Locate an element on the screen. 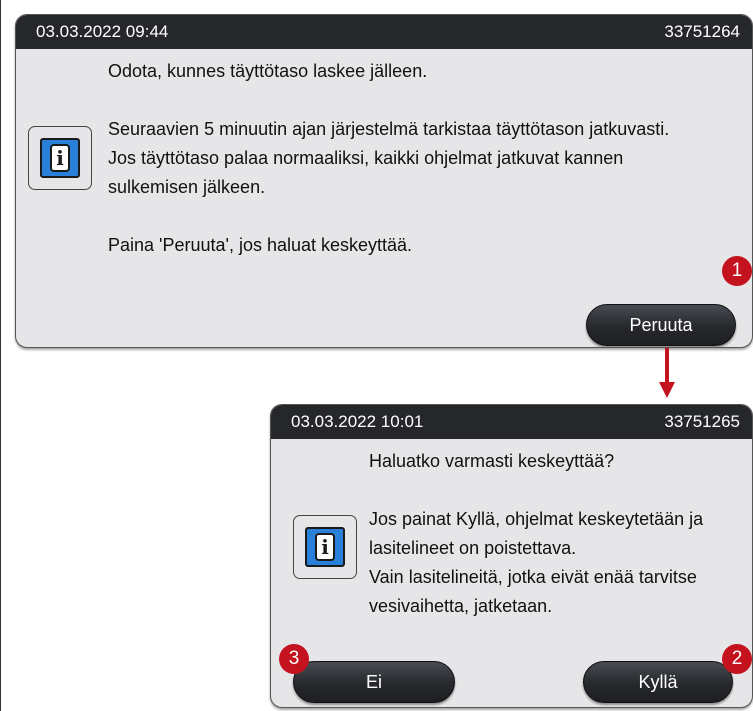 Image resolution: width=753 pixels, height=711 pixels. callout-2: 2 is located at coordinates (737, 659).